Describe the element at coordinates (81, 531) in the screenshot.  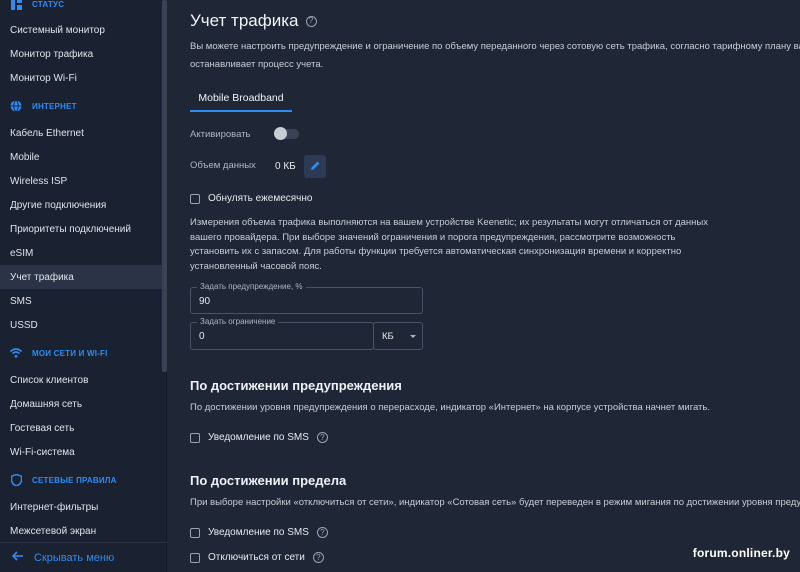
I see `sidebar-item-firewall: Межсетевой экран` at that location.